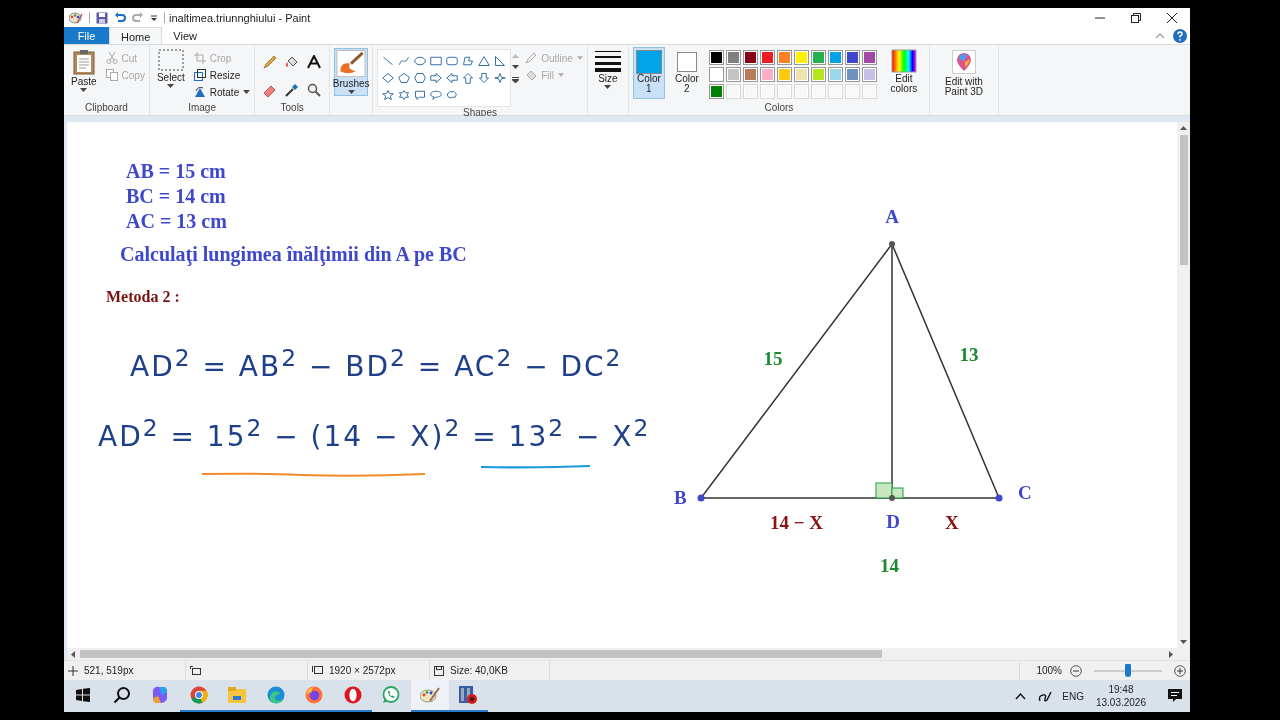 Image resolution: width=1280 pixels, height=720 pixels. I want to click on color-slot-button: Color 1, so click(648, 73).